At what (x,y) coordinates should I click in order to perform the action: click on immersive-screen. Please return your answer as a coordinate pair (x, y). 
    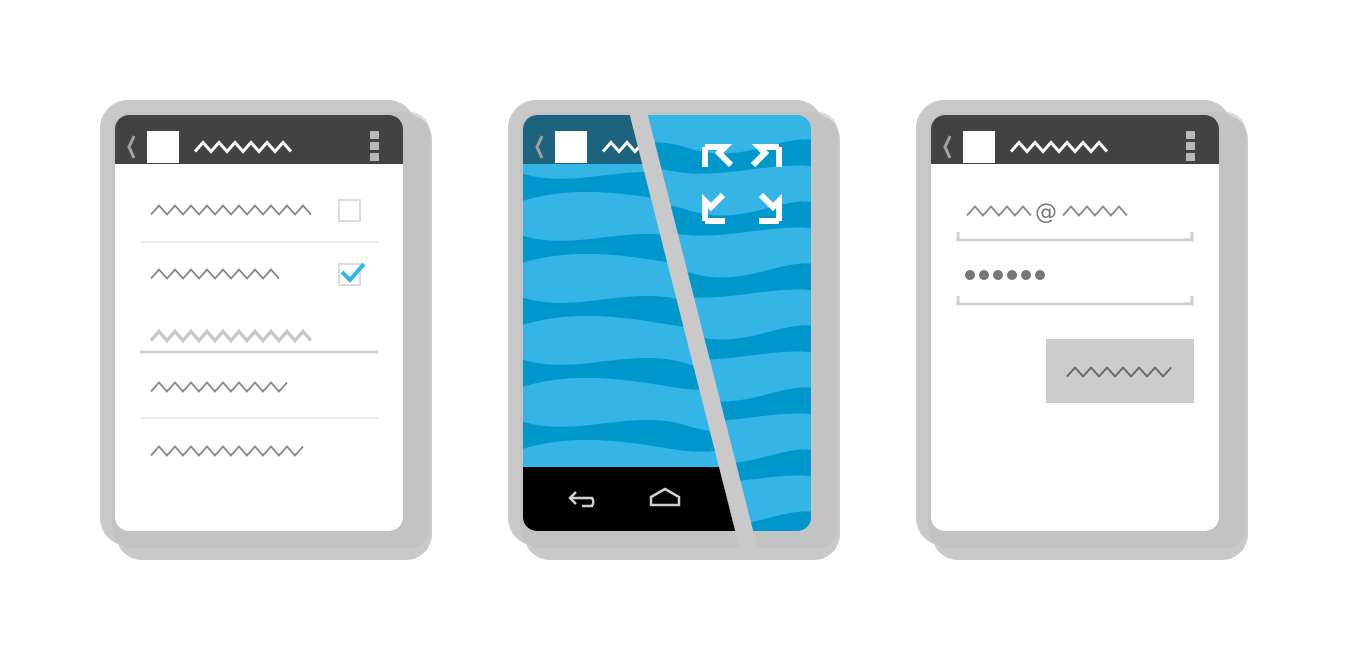
    Looking at the image, I should click on (667, 323).